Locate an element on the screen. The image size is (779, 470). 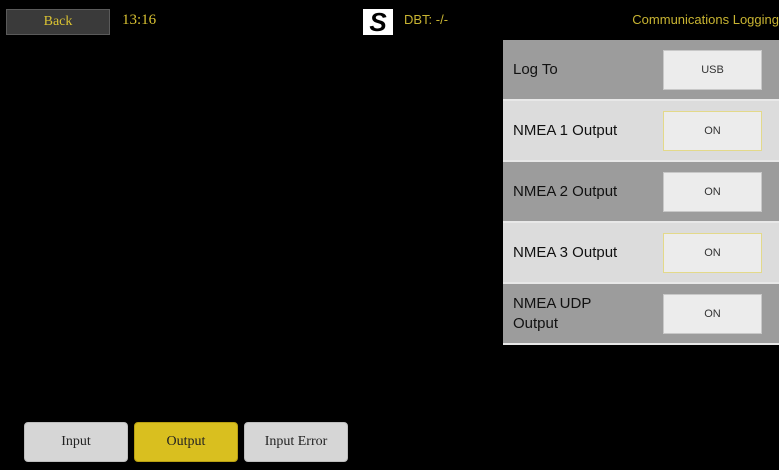
back-button: Back is located at coordinates (58, 22).